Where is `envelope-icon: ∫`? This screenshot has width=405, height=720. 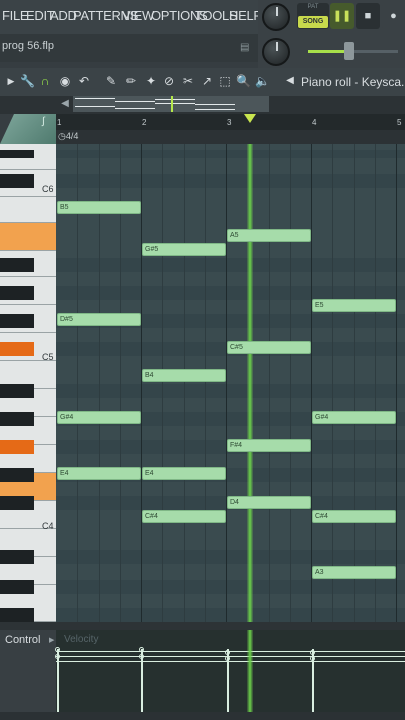 envelope-icon: ∫ is located at coordinates (43, 121).